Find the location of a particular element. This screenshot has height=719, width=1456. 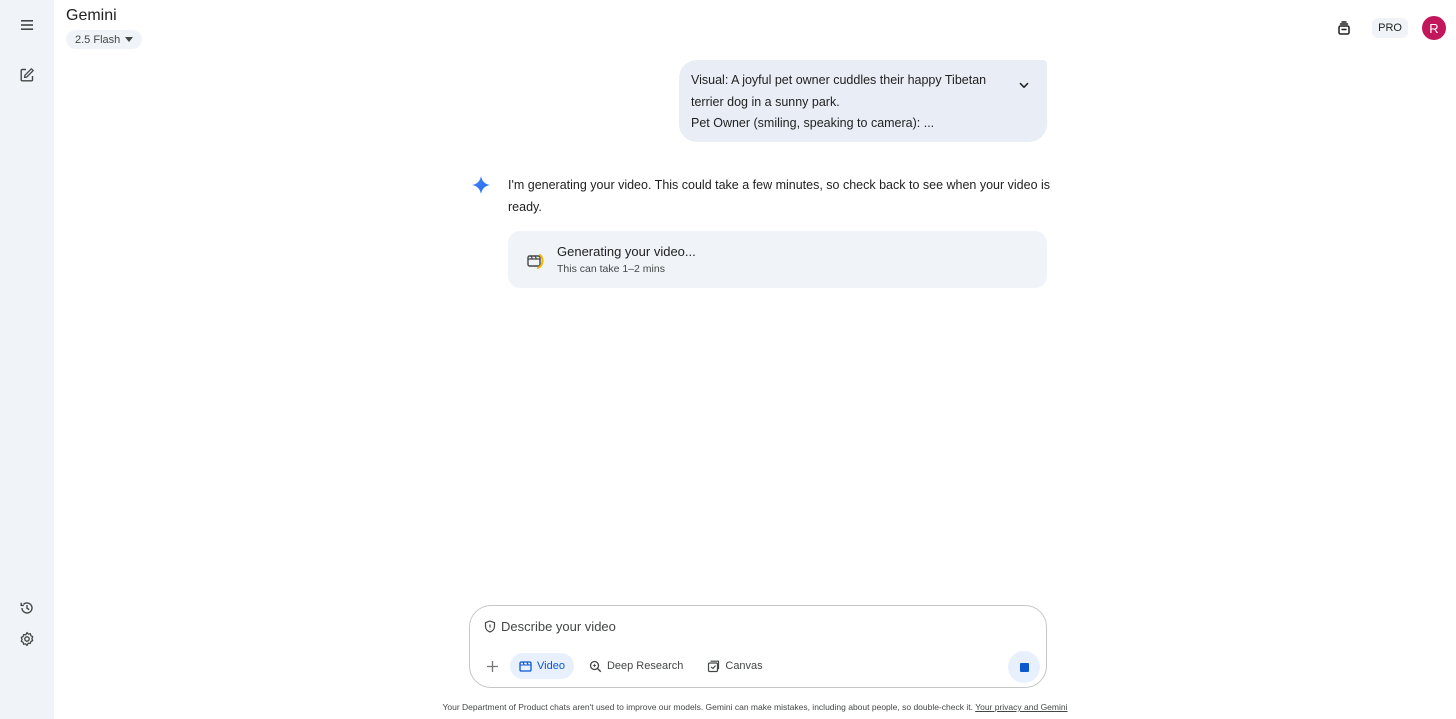

top-right-actions: PRO R is located at coordinates (1388, 28).